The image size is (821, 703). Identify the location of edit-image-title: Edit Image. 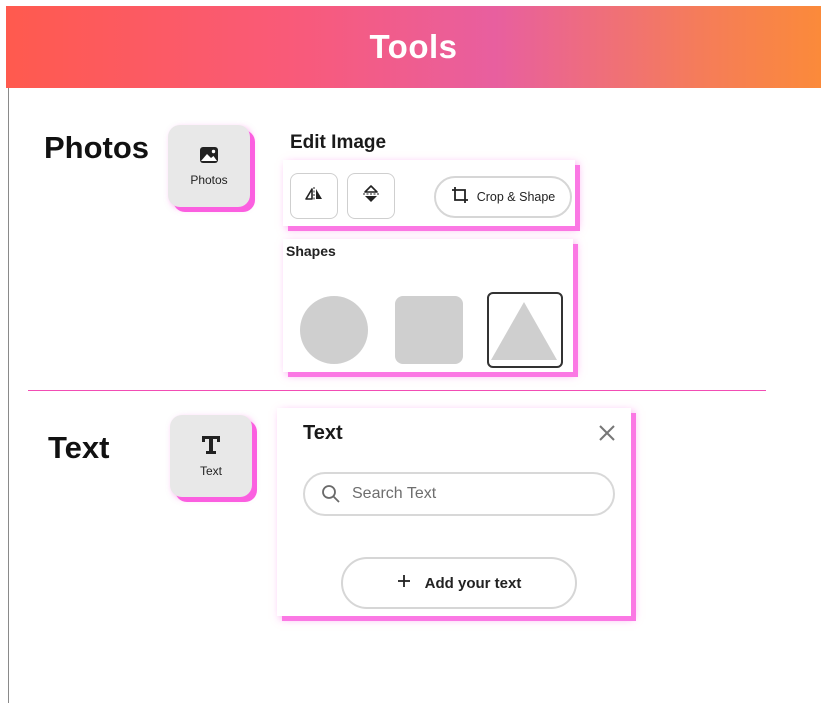
(338, 142).